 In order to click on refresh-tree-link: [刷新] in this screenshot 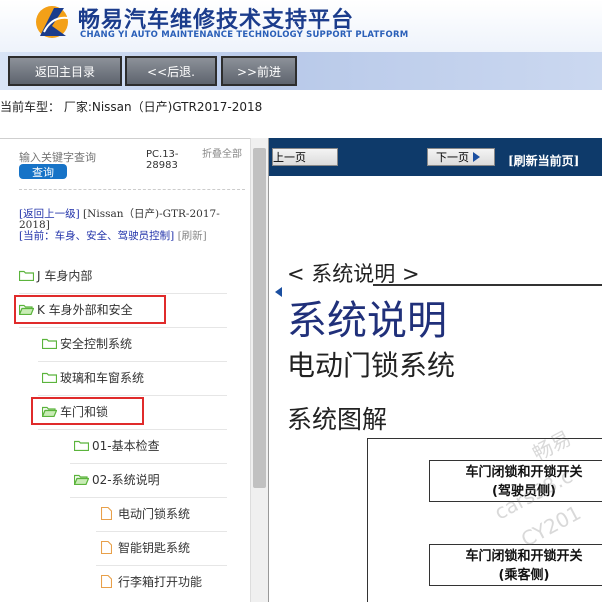, I will do `click(192, 236)`.